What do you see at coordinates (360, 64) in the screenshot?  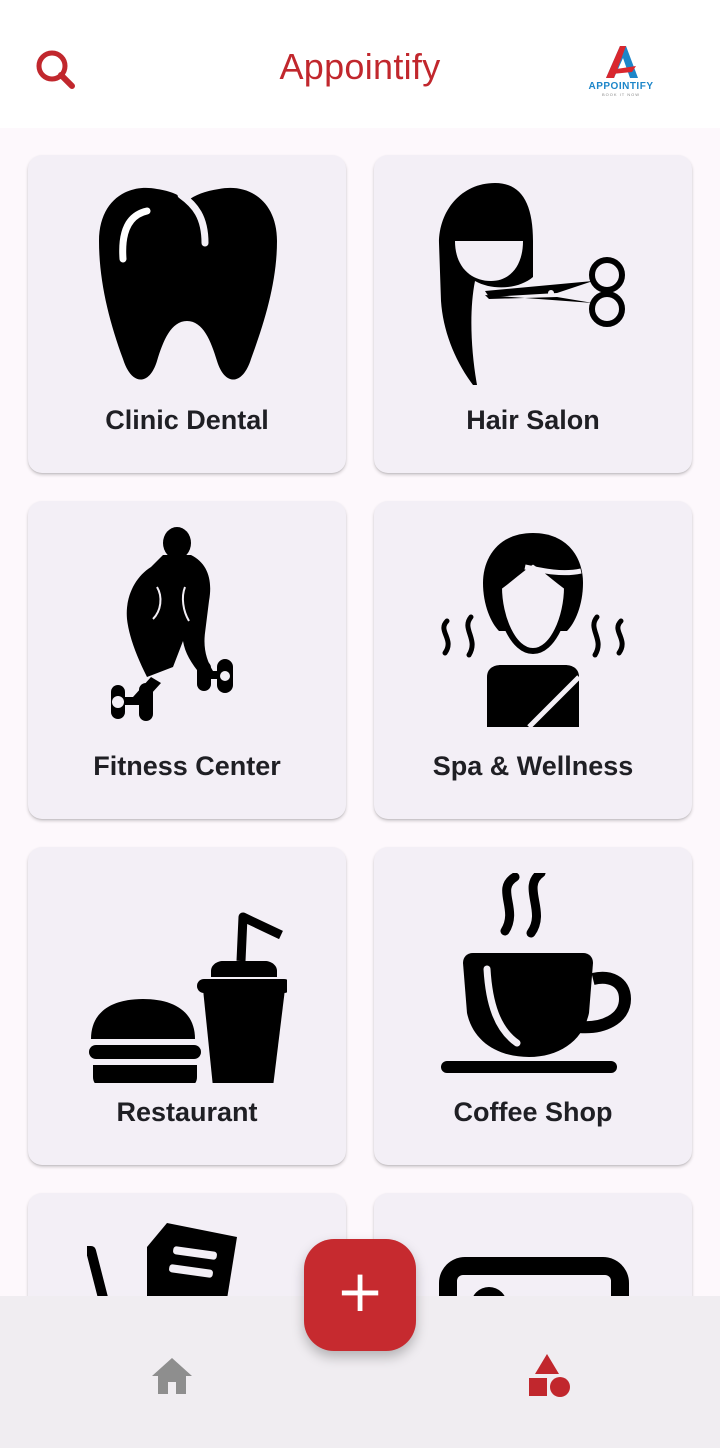 I see `app-bar: Appointify APPOINTIFY BOOK IT NOW` at bounding box center [360, 64].